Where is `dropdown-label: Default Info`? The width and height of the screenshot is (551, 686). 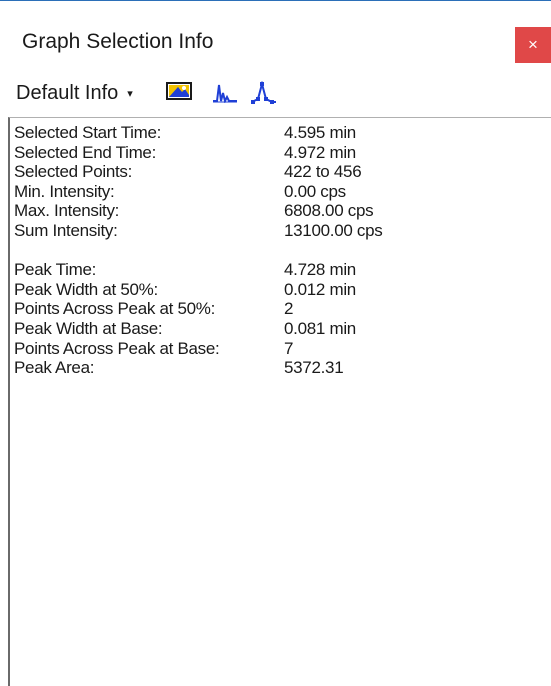 dropdown-label: Default Info is located at coordinates (67, 92).